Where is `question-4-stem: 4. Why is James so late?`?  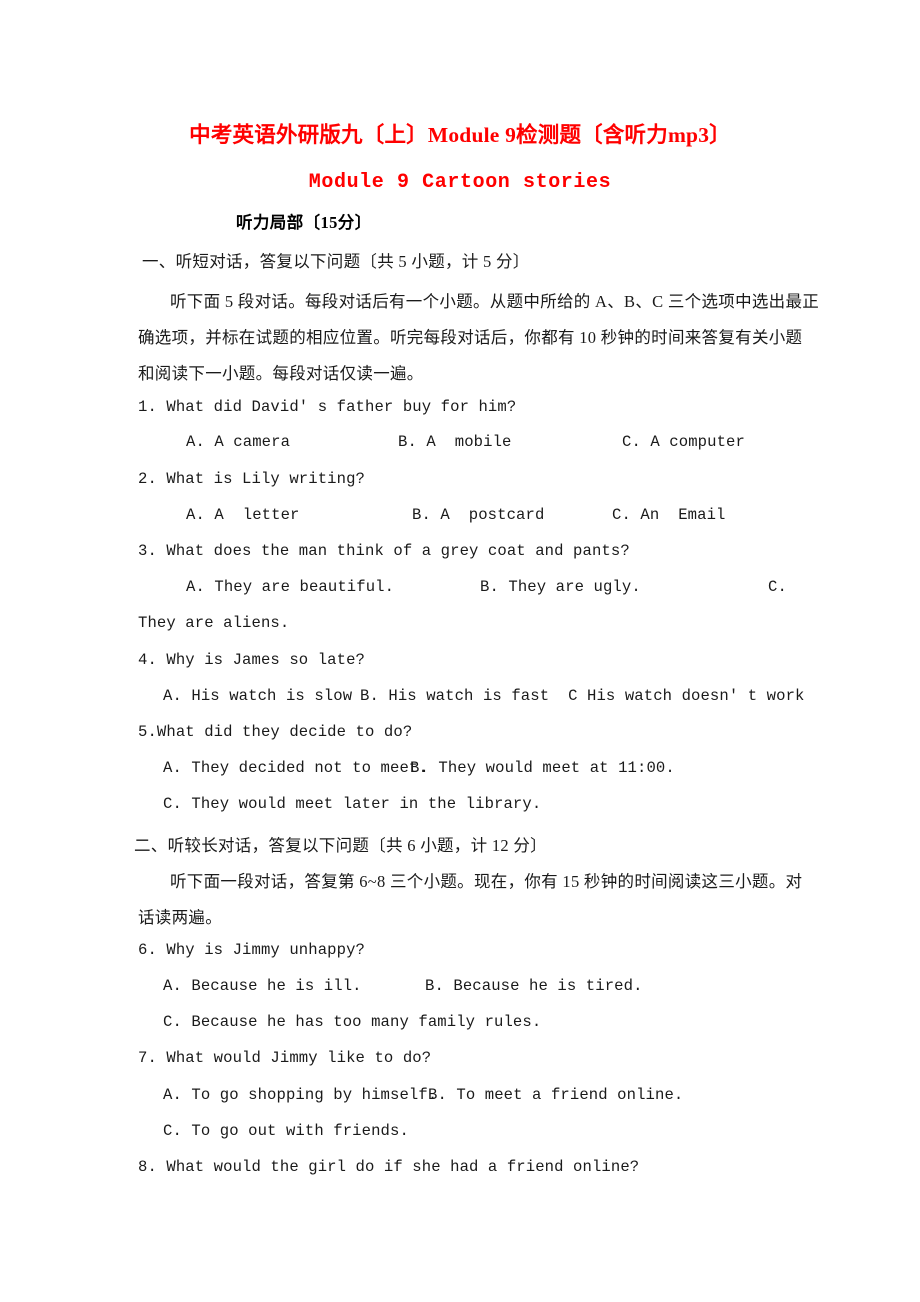
question-4-stem: 4. Why is James so late? is located at coordinates (251, 660).